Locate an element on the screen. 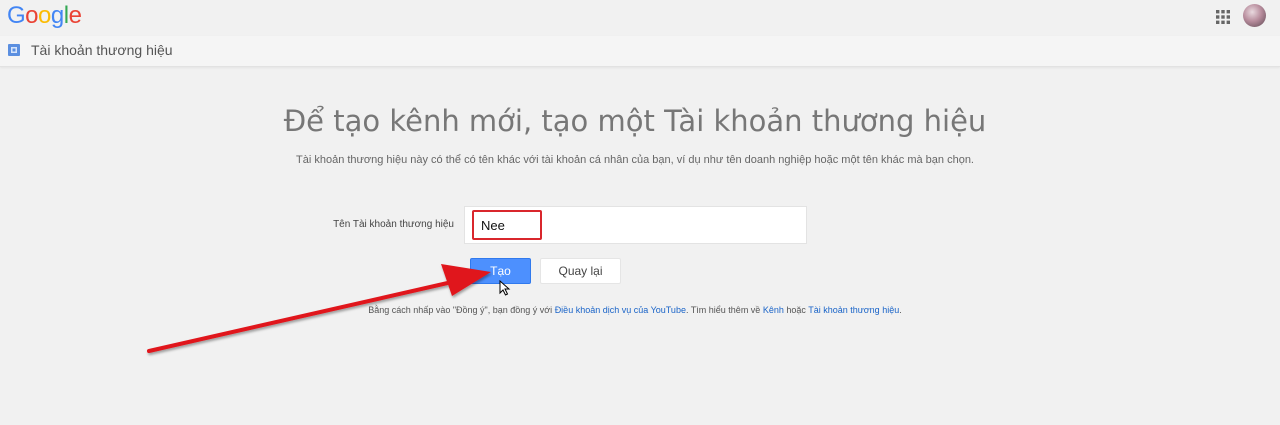 This screenshot has width=1280, height=425. google-logo: Google is located at coordinates (44, 16).